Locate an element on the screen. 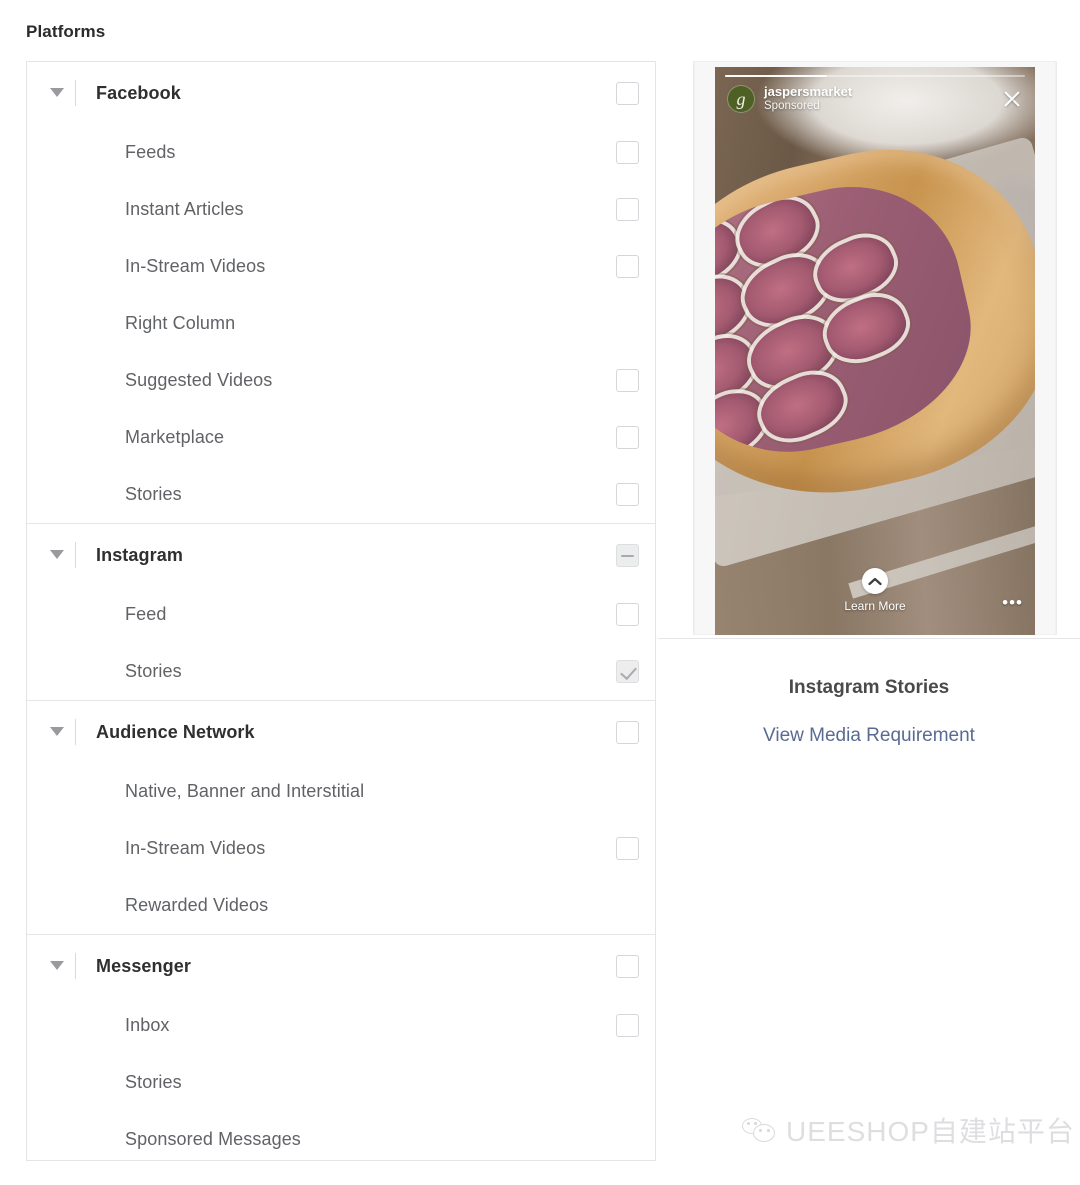 This screenshot has height=1185, width=1080. chevron-up-icon is located at coordinates (875, 581).